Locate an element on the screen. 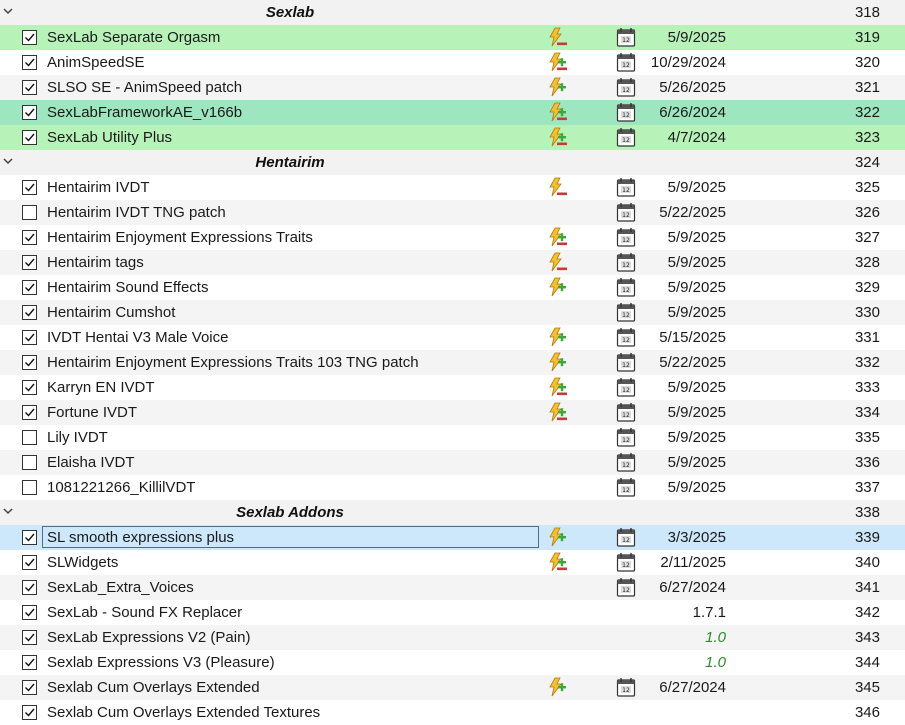 The image size is (905, 725). priority-value: 339 is located at coordinates (867, 537).